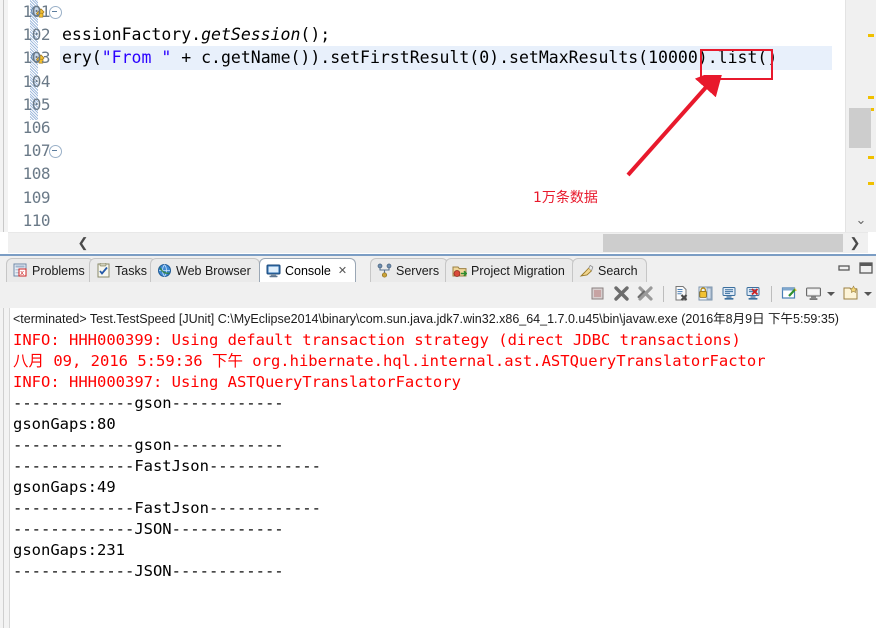 This screenshot has height=628, width=876. I want to click on tab-project-migration: Project Migration, so click(509, 270).